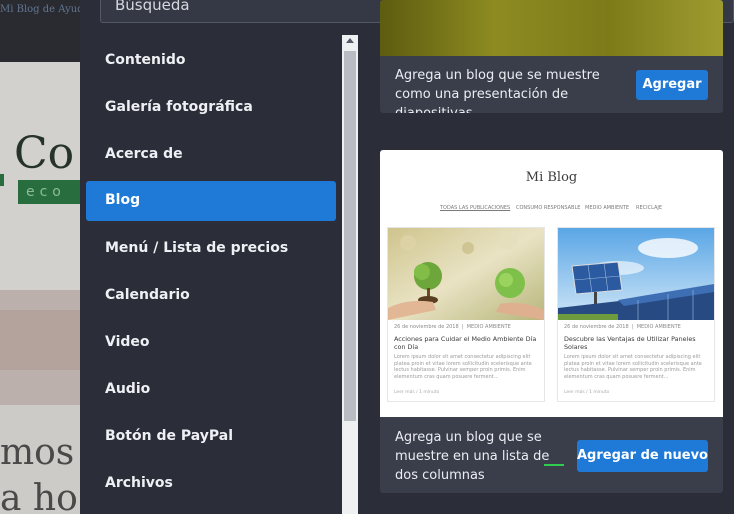  Describe the element at coordinates (642, 456) in the screenshot. I see `add-again-button: Agregar de nuevo` at that location.